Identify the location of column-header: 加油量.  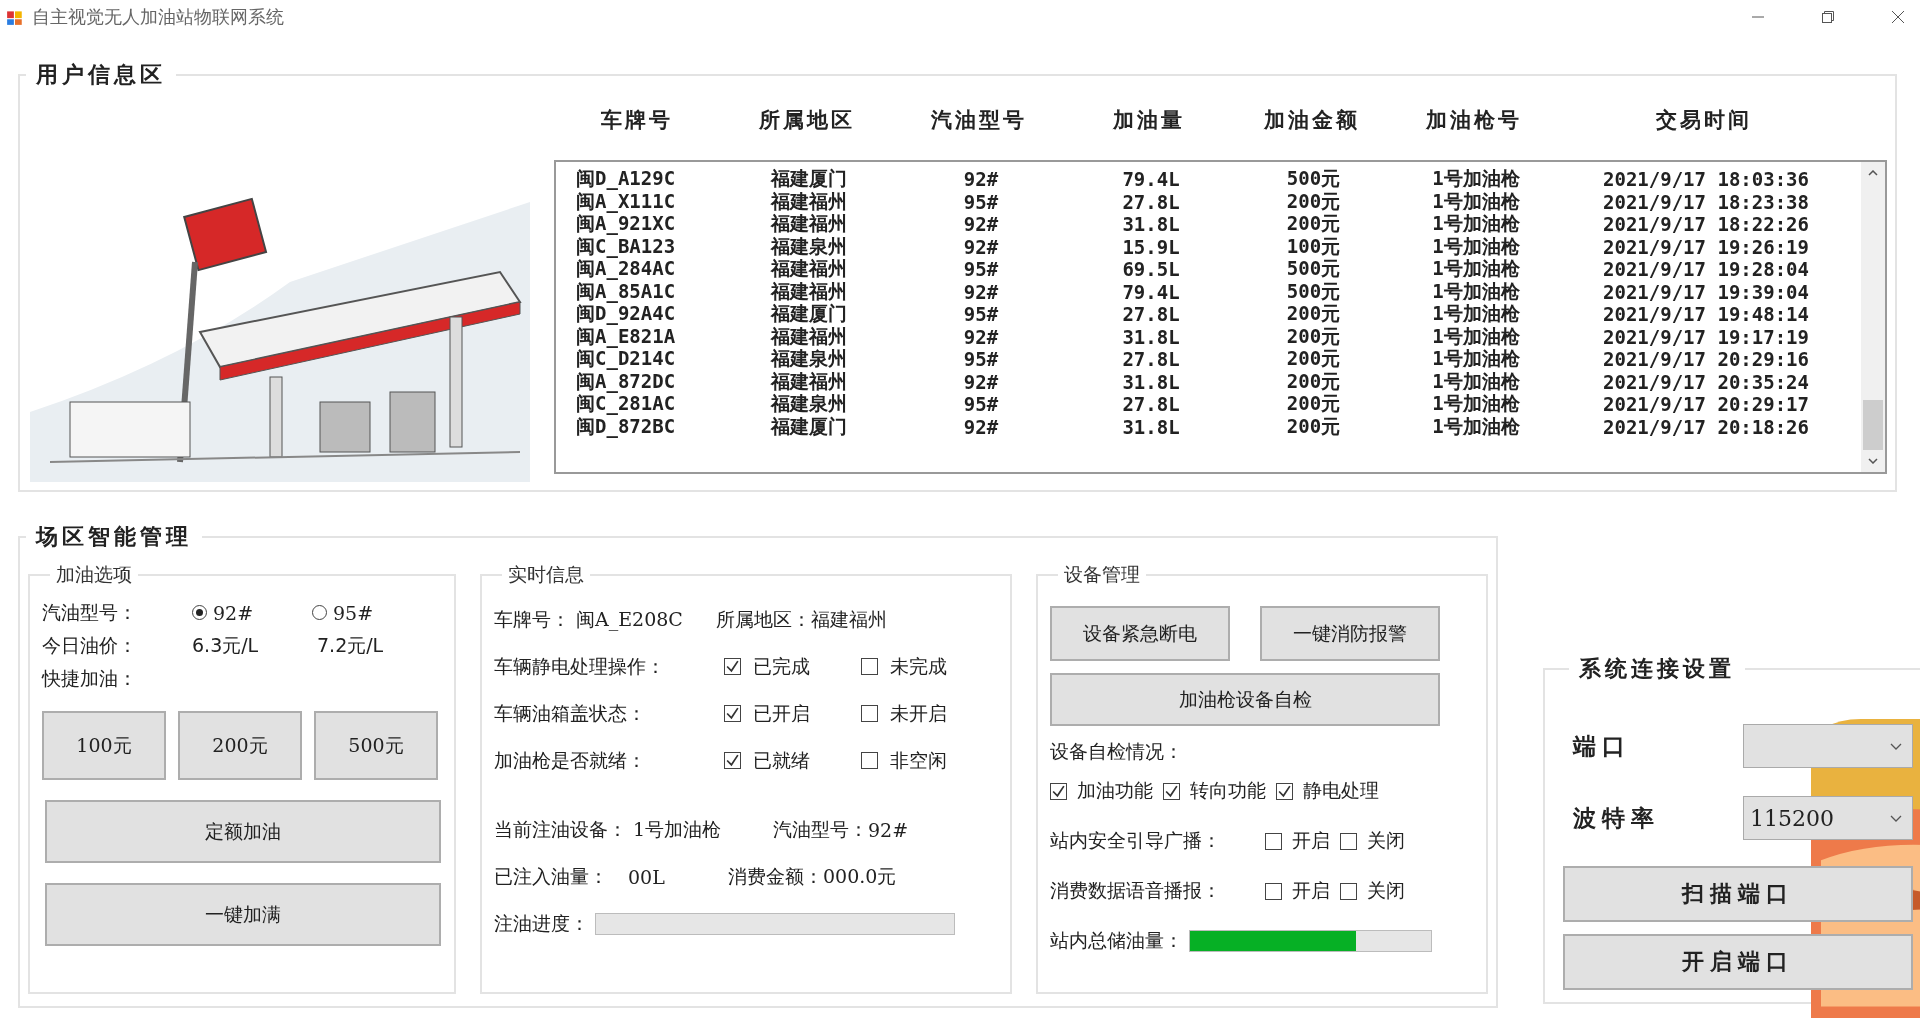
(1149, 120).